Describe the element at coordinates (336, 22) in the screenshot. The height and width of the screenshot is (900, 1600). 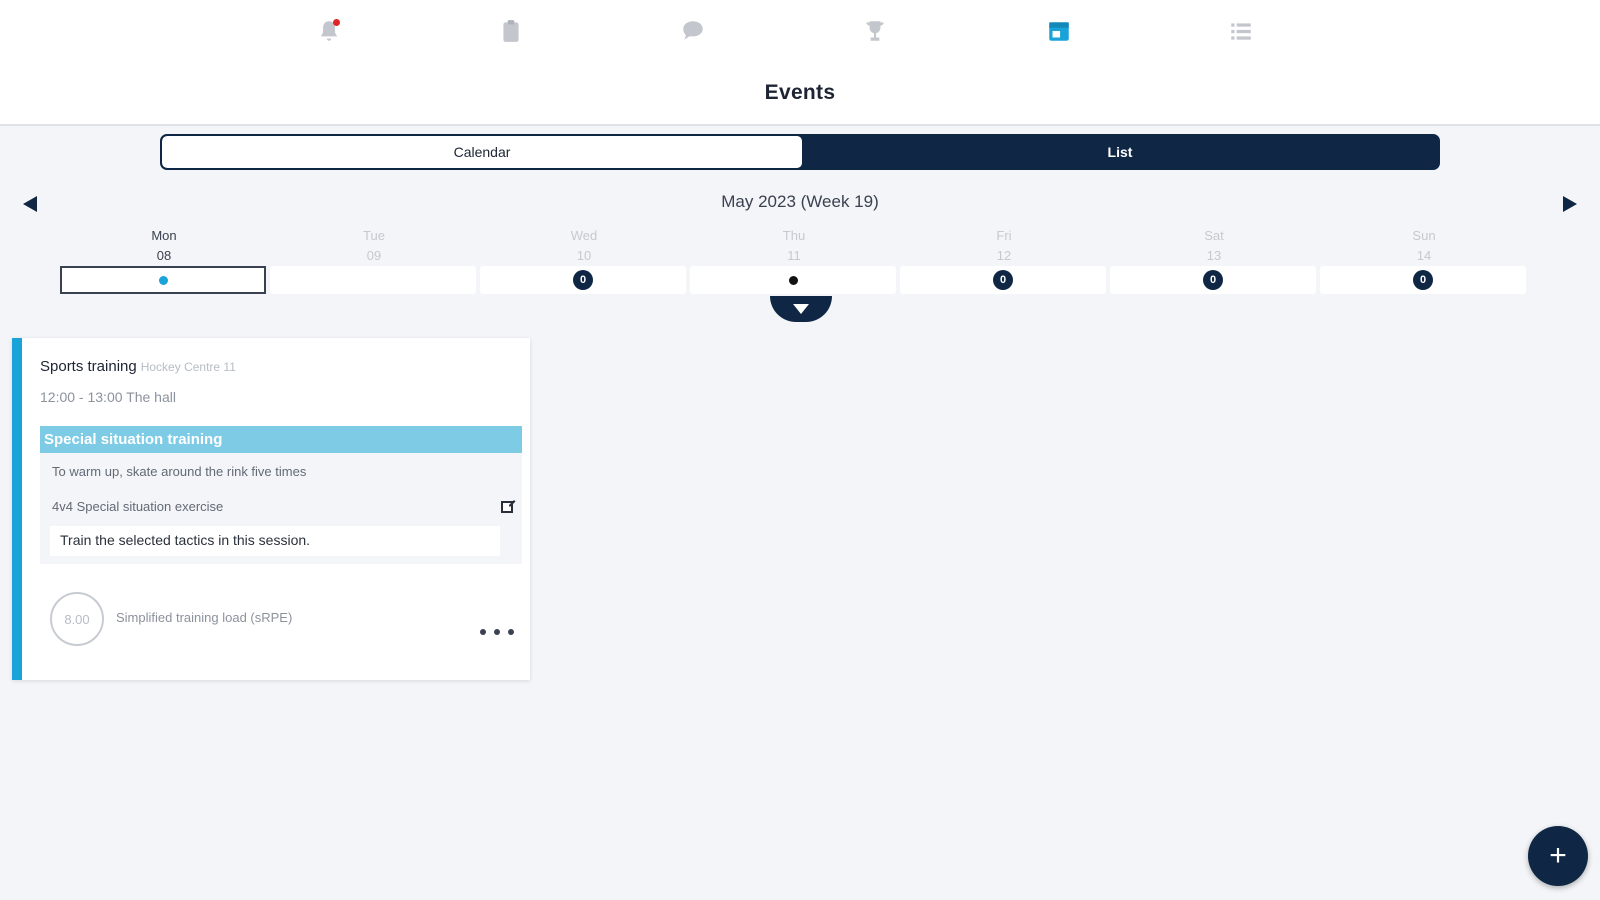
I see `notification-dot` at that location.